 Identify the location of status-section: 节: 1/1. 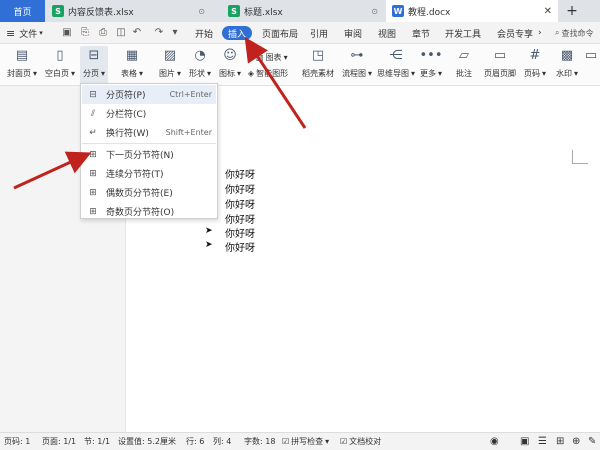
(97, 441).